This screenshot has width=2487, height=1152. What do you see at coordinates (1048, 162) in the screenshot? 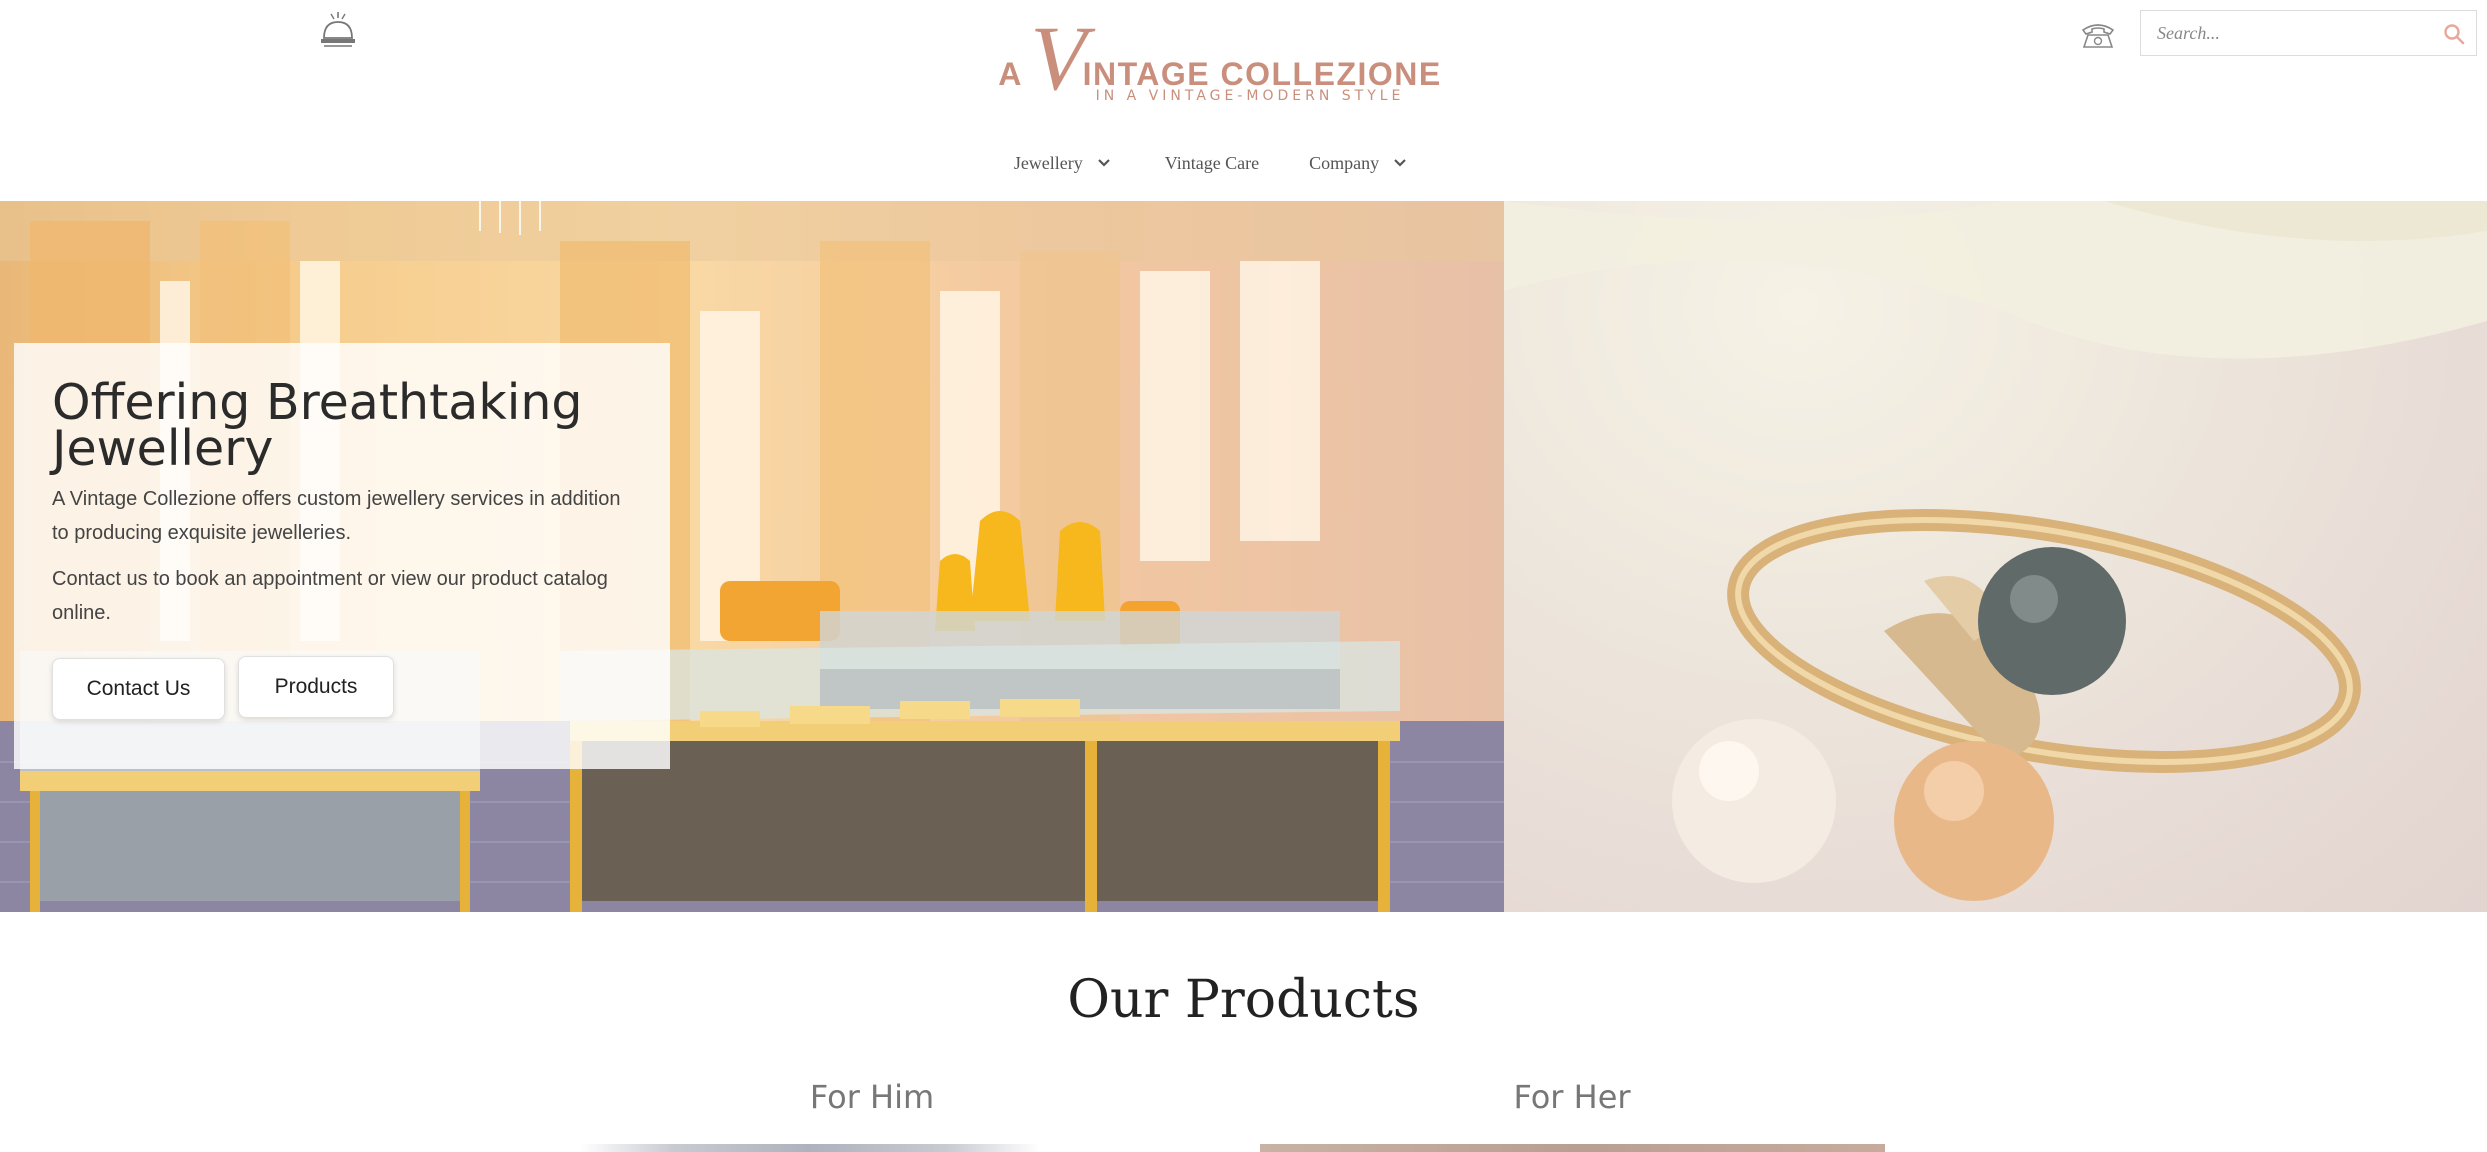
I see `nav-item-label: Jewellery` at bounding box center [1048, 162].